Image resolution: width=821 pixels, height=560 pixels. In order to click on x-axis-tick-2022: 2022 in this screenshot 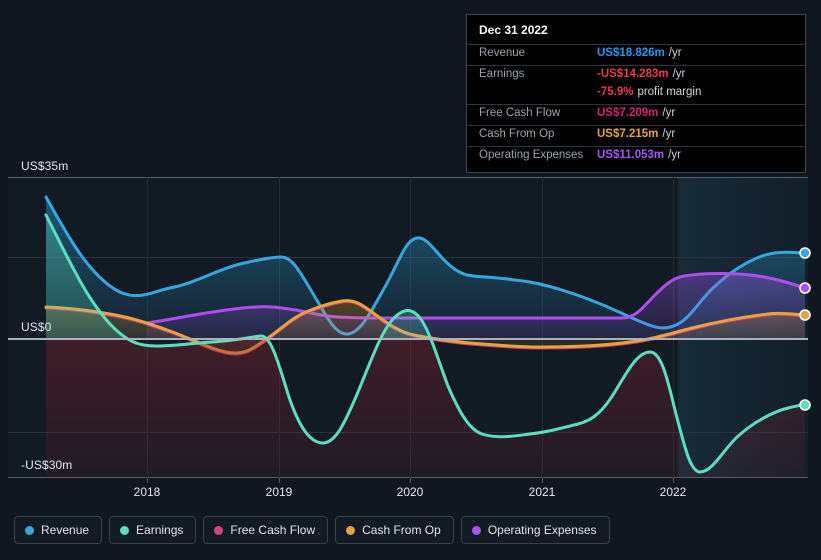, I will do `click(673, 492)`.